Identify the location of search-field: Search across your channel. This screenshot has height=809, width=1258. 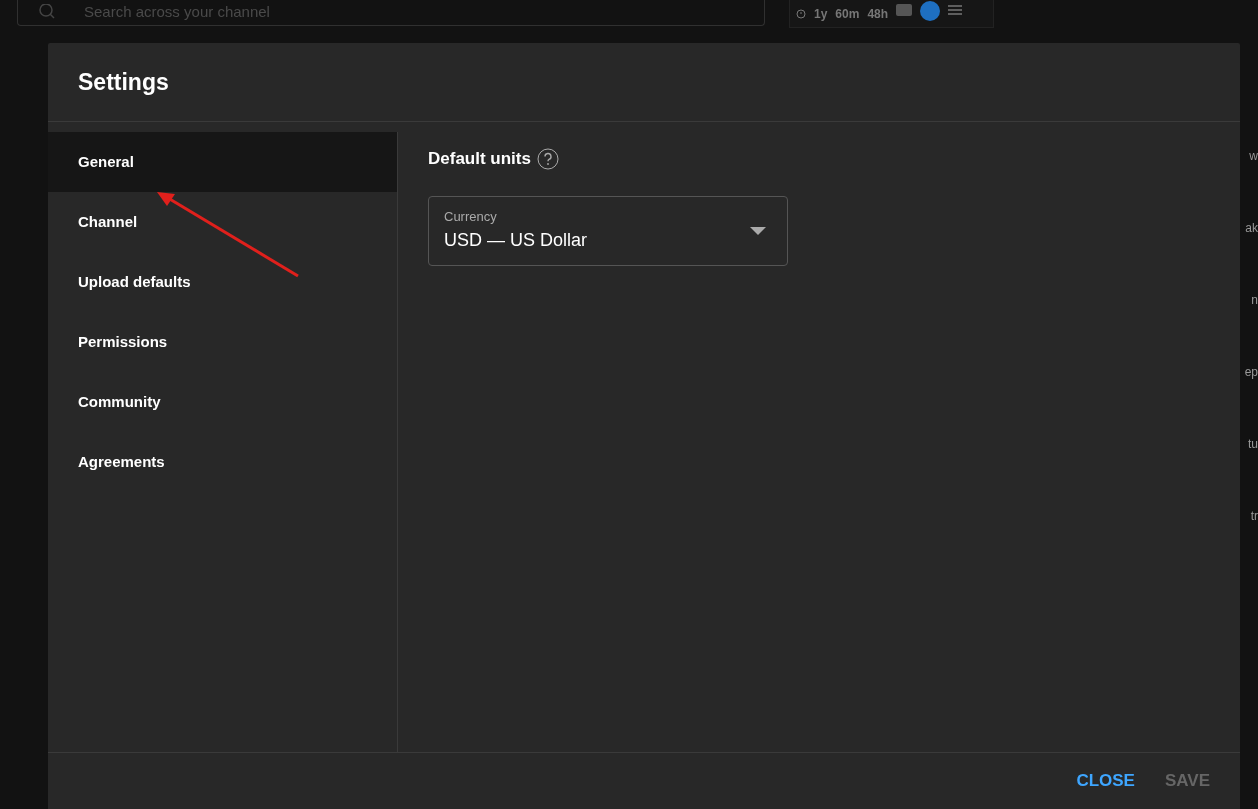
(391, 13).